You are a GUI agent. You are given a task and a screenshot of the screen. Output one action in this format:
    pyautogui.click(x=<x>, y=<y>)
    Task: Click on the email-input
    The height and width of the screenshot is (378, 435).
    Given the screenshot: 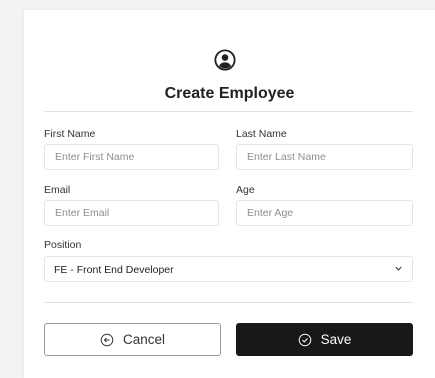 What is the action you would take?
    pyautogui.click(x=131, y=213)
    